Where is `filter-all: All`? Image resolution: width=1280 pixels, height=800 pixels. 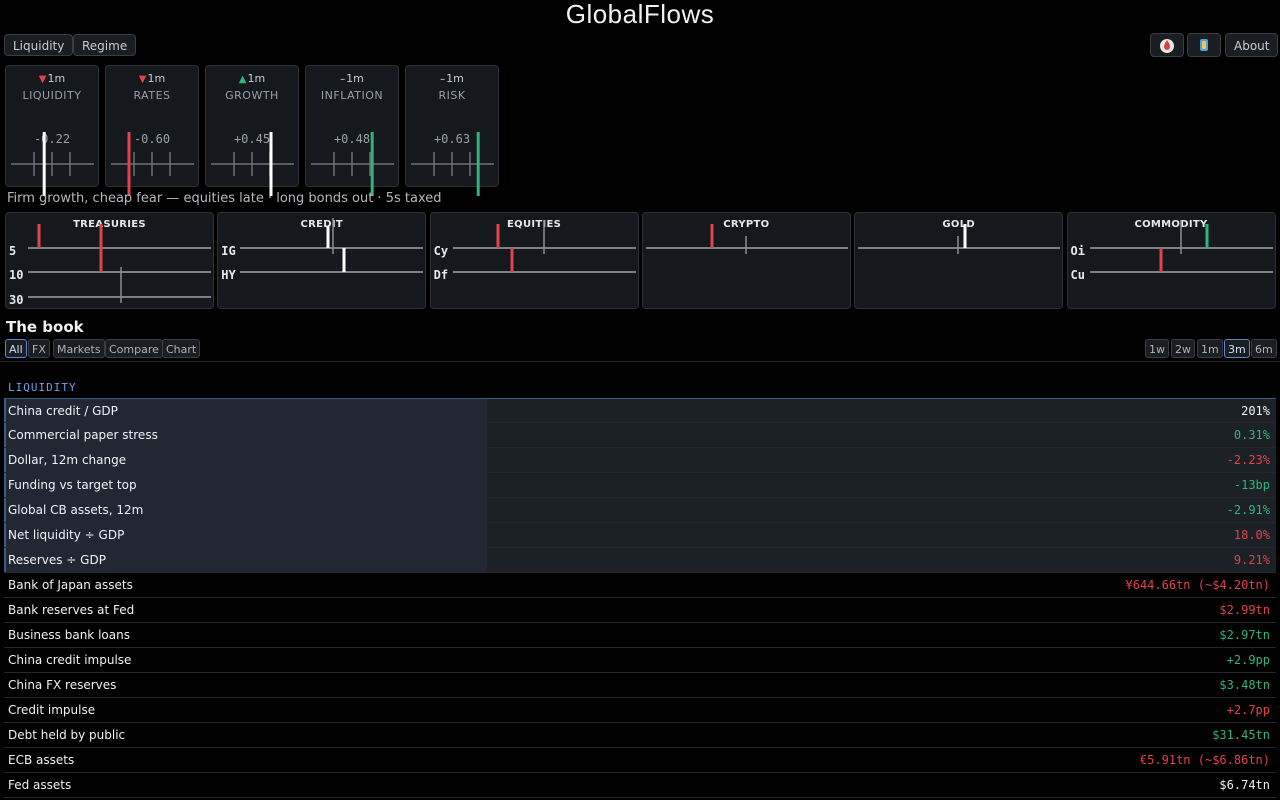
filter-all: All is located at coordinates (16, 348).